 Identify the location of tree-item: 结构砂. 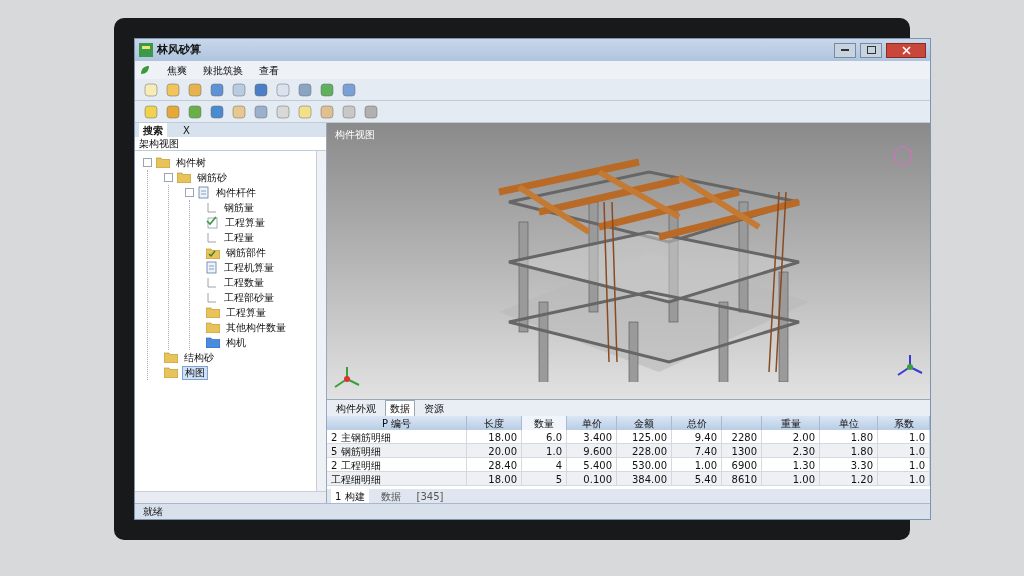
(199, 357).